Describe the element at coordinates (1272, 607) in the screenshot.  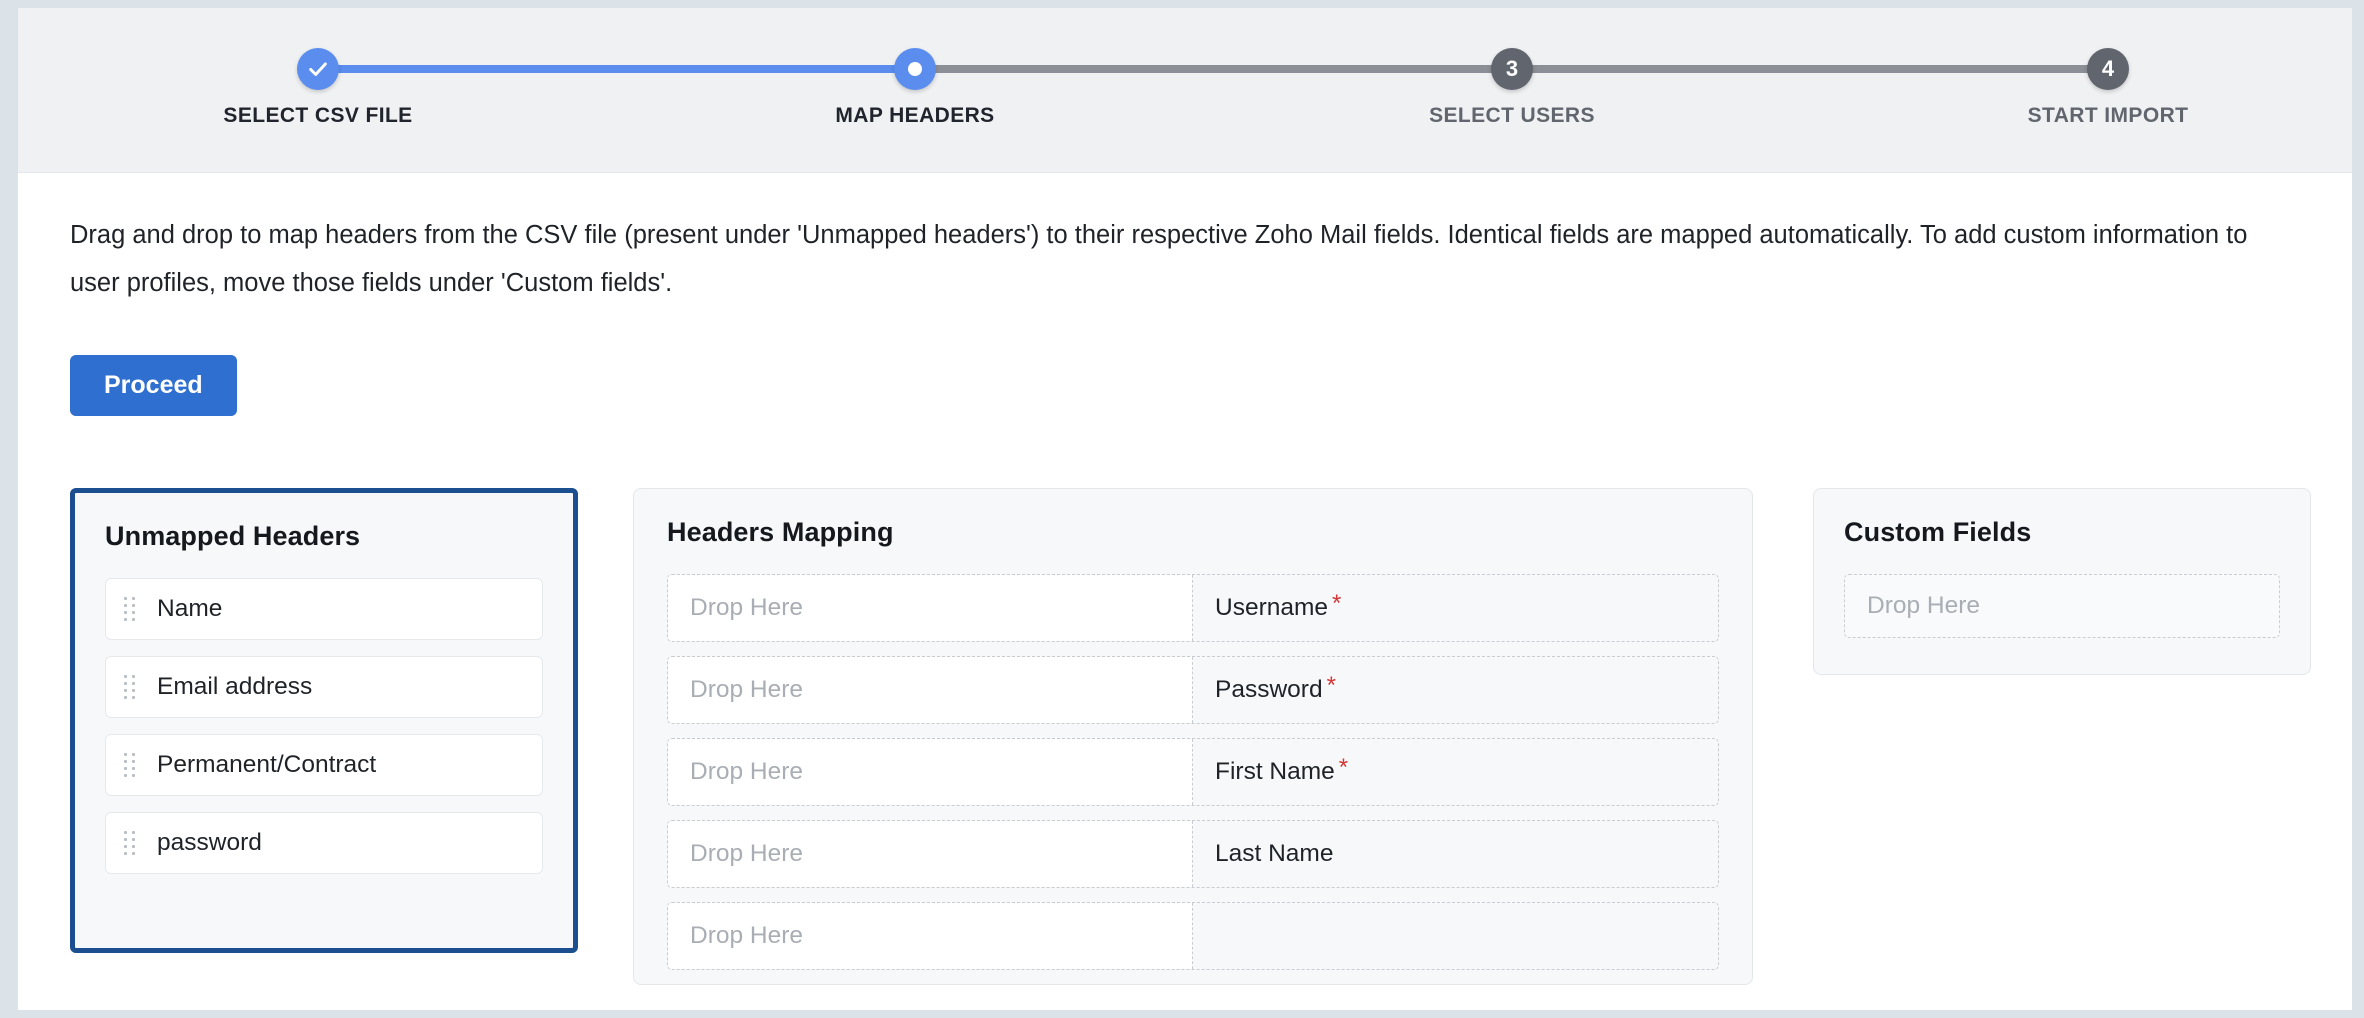
I see `mapping-field-label: Username` at that location.